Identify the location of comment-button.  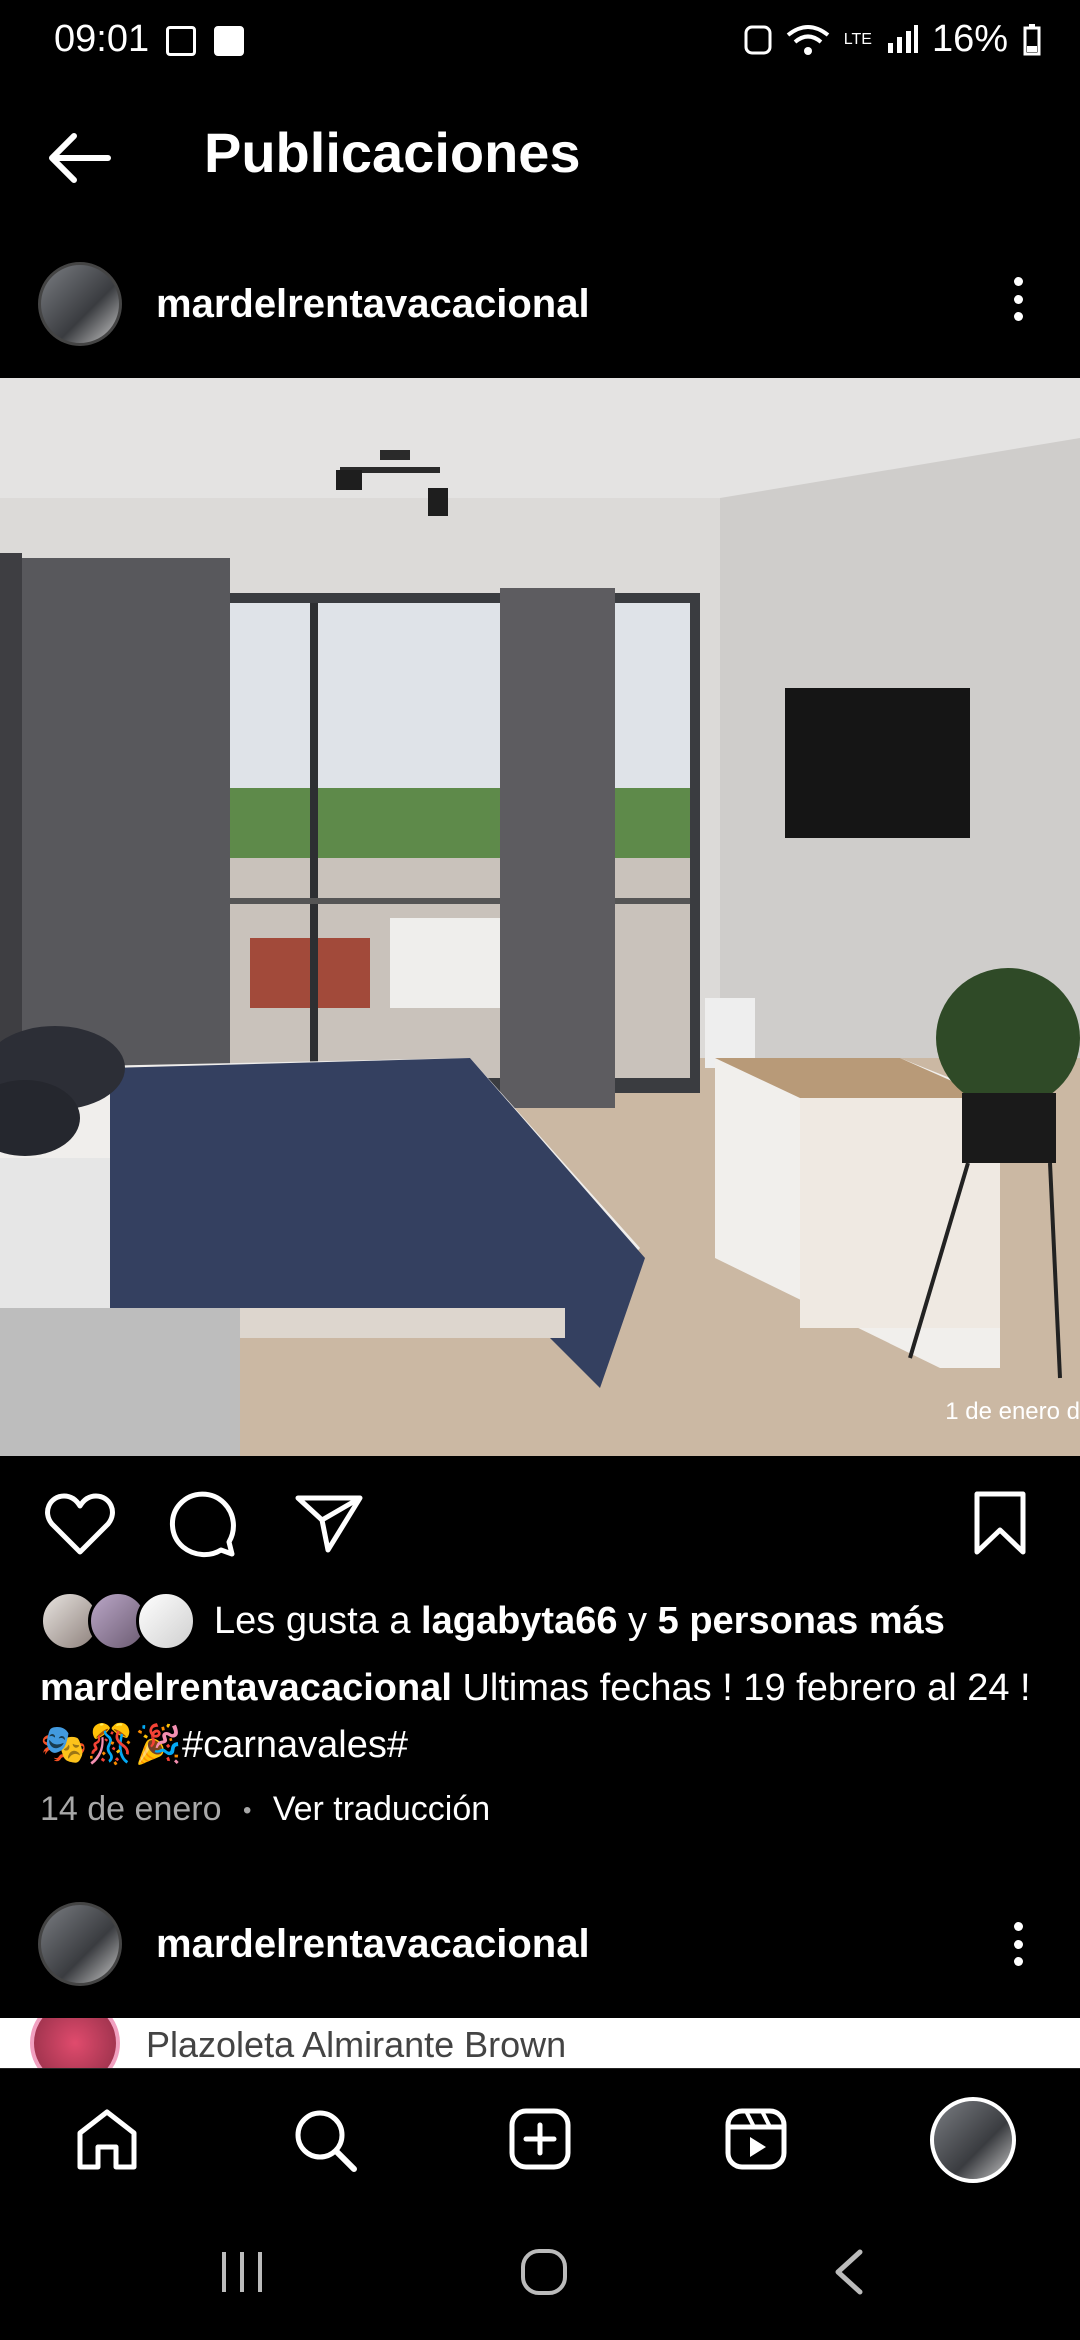
(203, 1527).